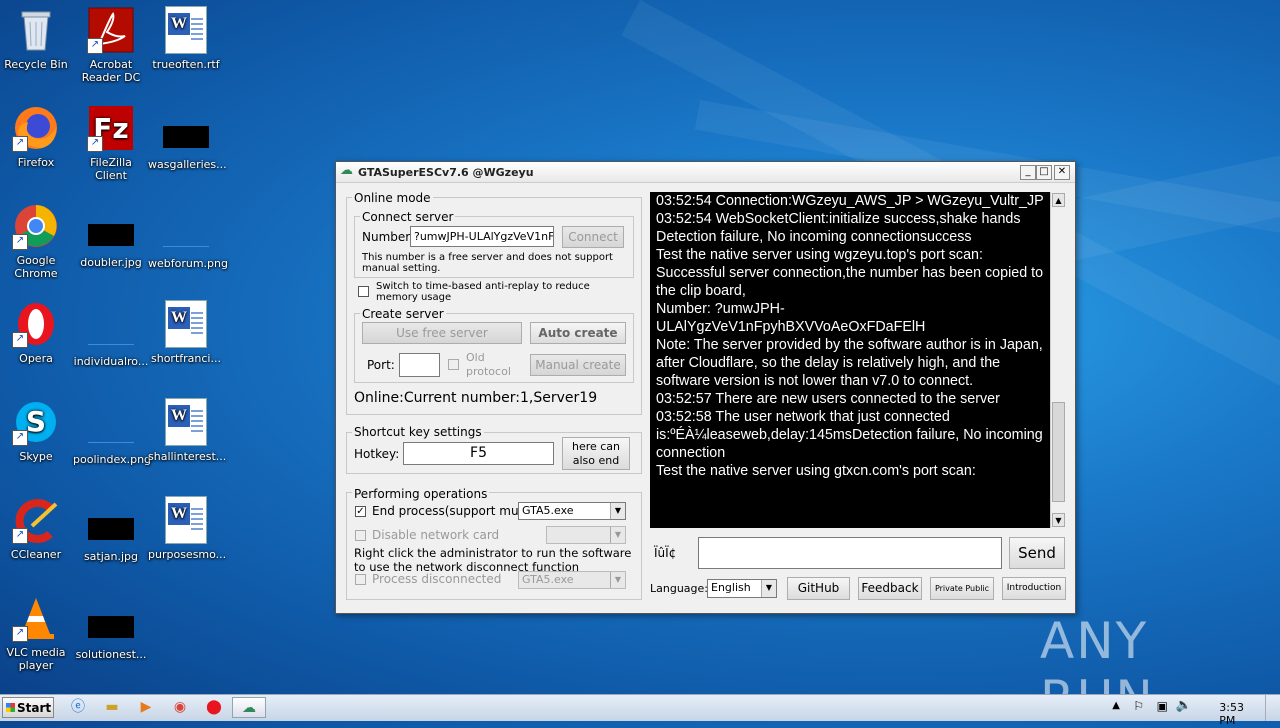 The width and height of the screenshot is (1280, 728). I want to click on desktop-icon-acrobat: ↗ Acrobat Reader DC, so click(111, 45).